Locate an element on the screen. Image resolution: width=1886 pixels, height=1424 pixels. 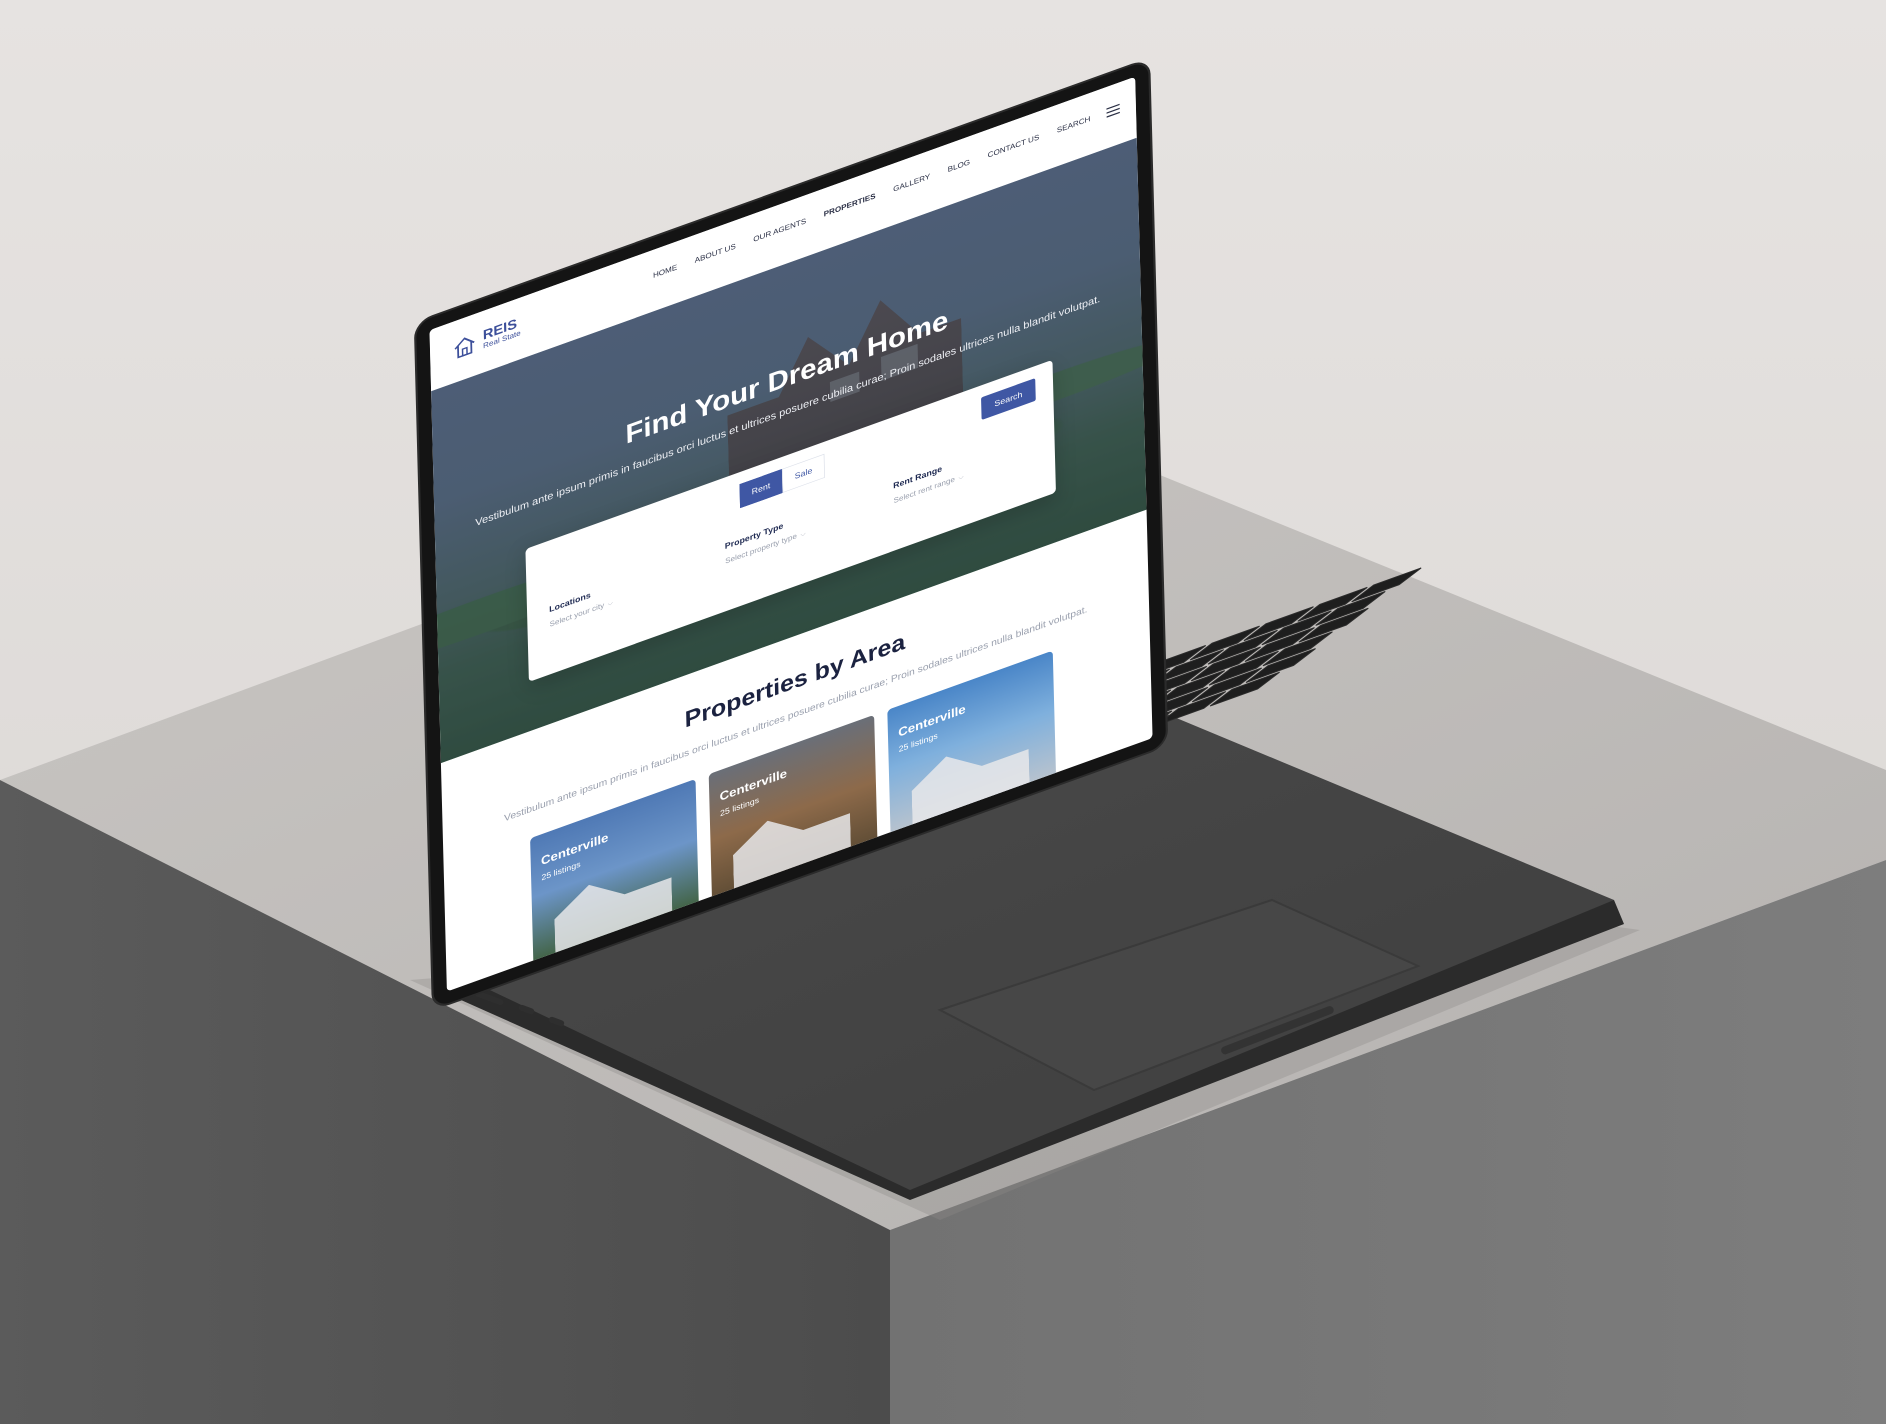
nav-item-home: HOME is located at coordinates (665, 271).